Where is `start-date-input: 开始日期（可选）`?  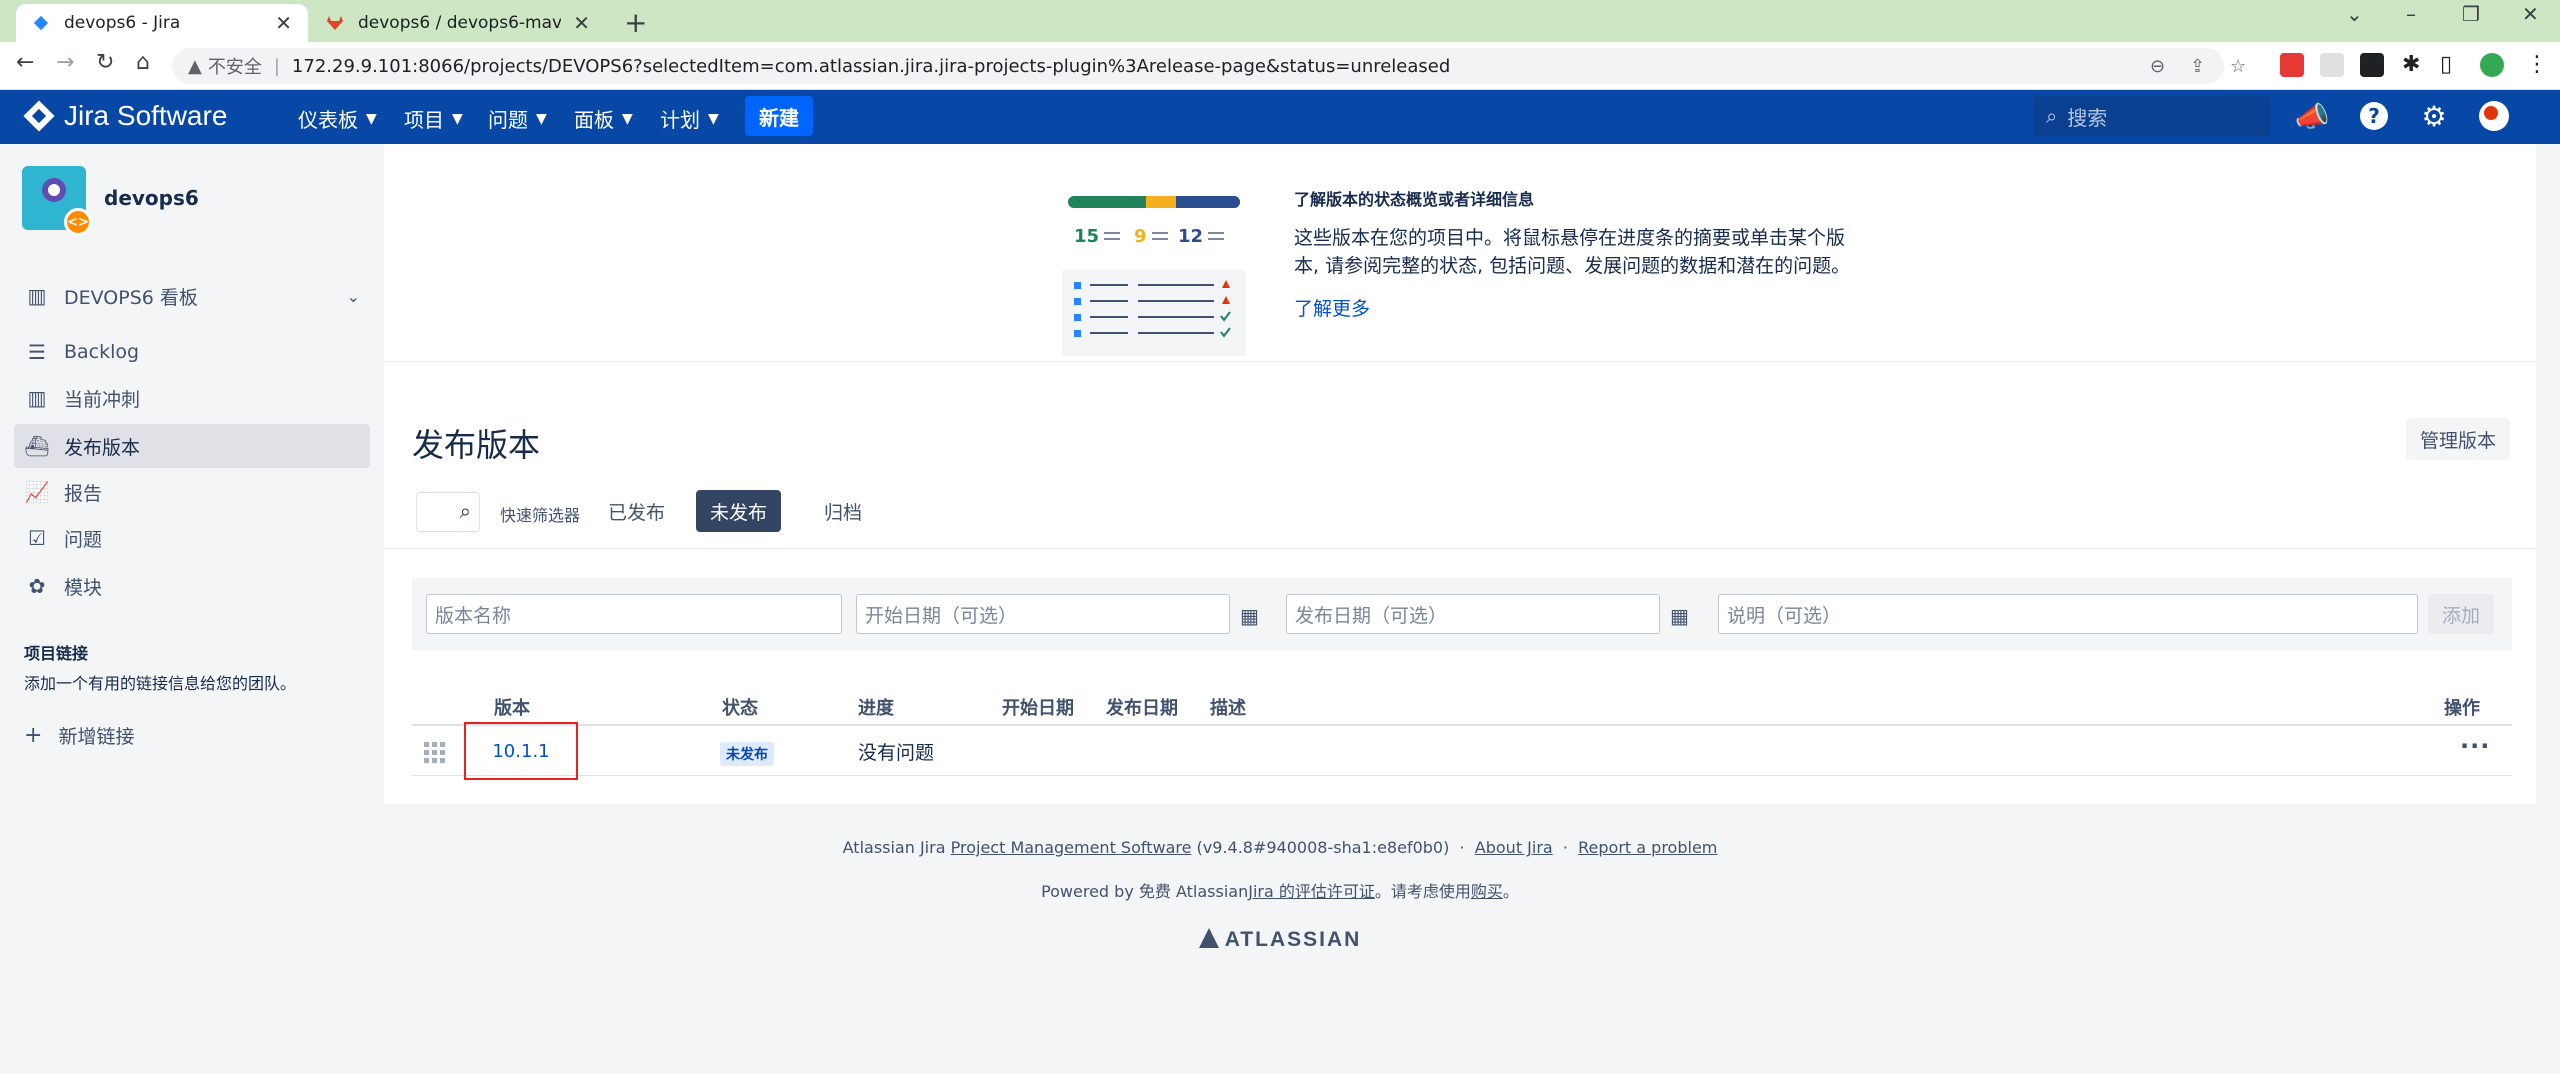 start-date-input: 开始日期（可选） is located at coordinates (1043, 614).